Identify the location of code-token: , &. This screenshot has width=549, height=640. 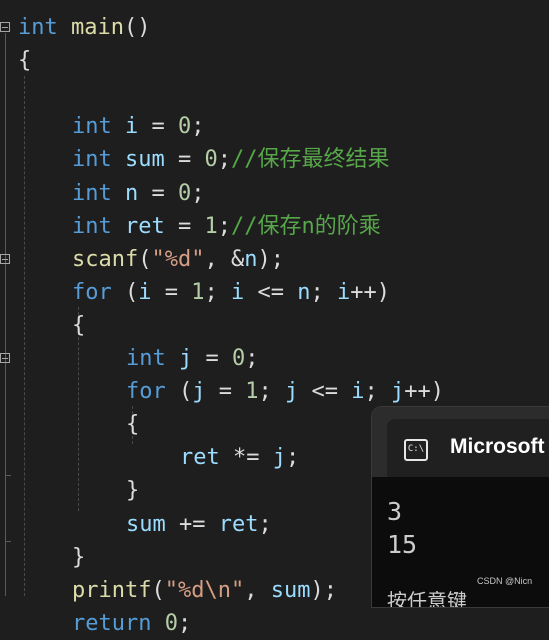
(224, 259).